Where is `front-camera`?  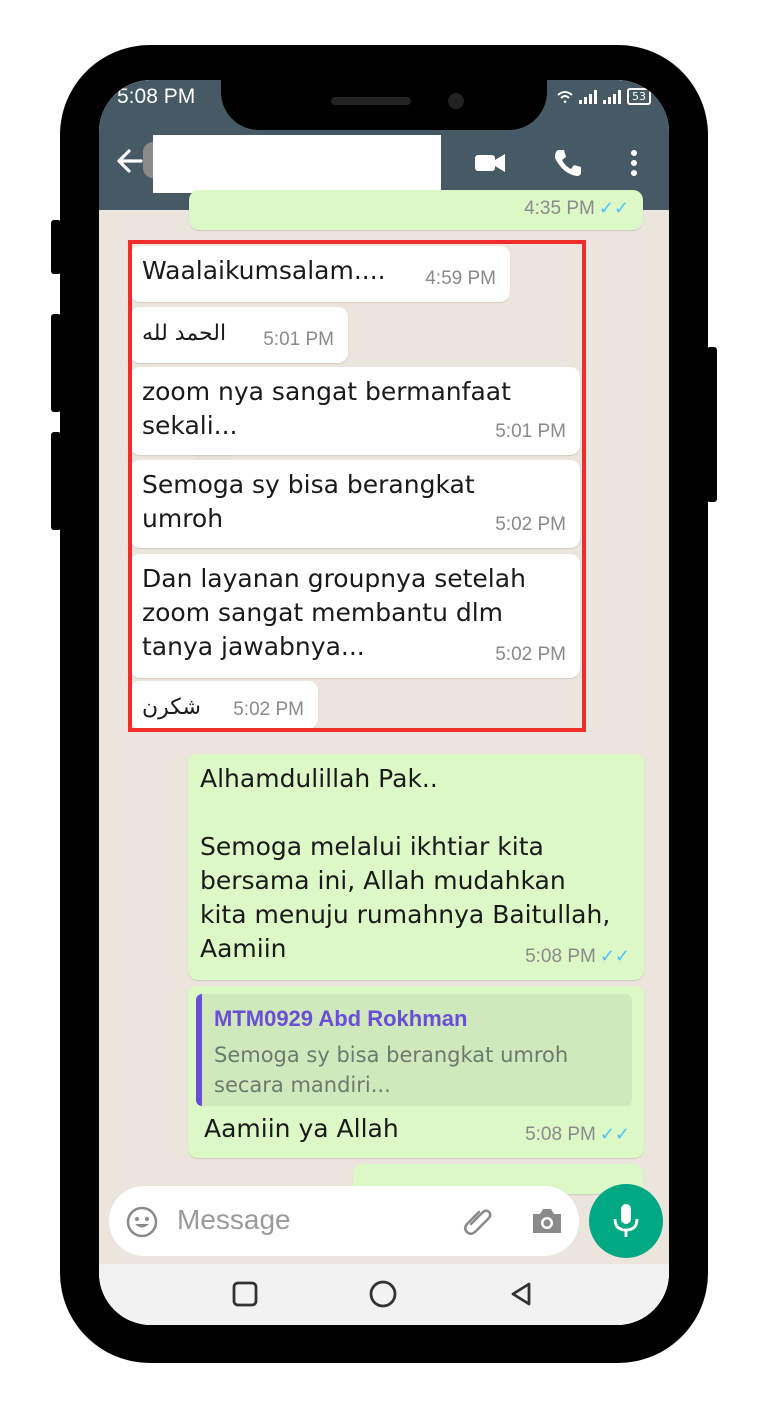 front-camera is located at coordinates (456, 101).